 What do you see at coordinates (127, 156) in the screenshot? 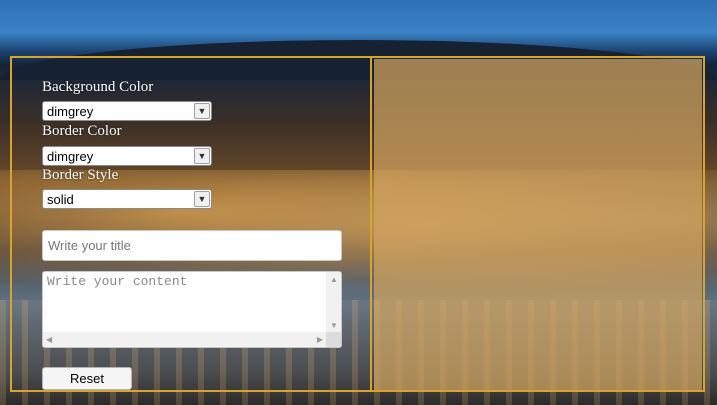
I see `border-color-select: dimgrey ▼` at bounding box center [127, 156].